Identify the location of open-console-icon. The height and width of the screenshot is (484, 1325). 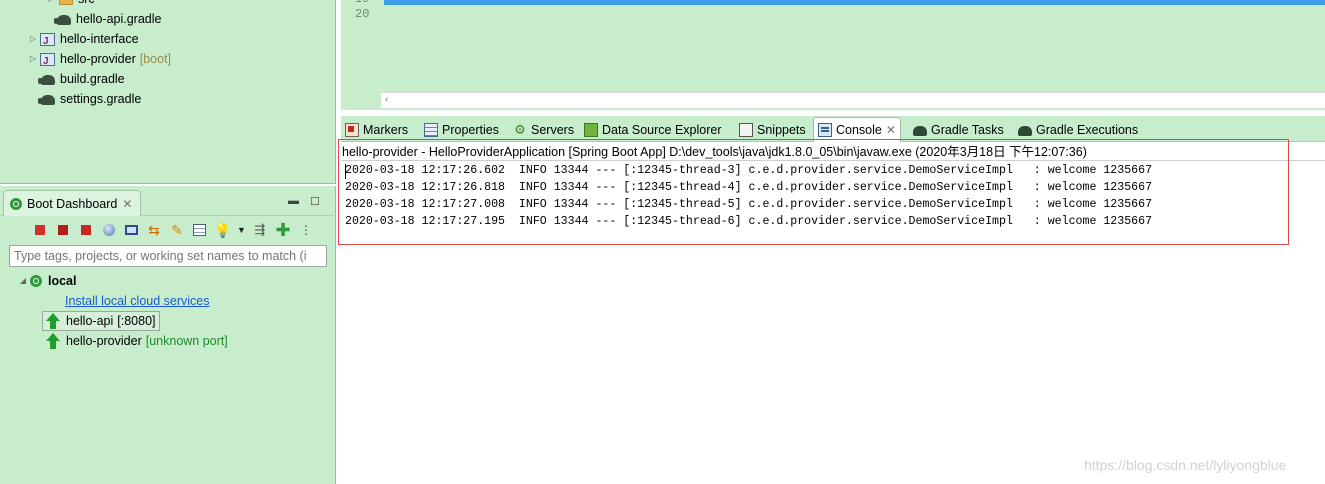
(131, 230).